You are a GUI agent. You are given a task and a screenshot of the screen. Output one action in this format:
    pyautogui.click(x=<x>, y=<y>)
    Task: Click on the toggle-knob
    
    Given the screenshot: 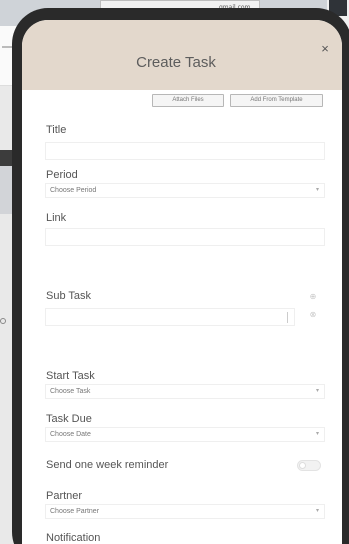 What is the action you would take?
    pyautogui.click(x=302, y=465)
    